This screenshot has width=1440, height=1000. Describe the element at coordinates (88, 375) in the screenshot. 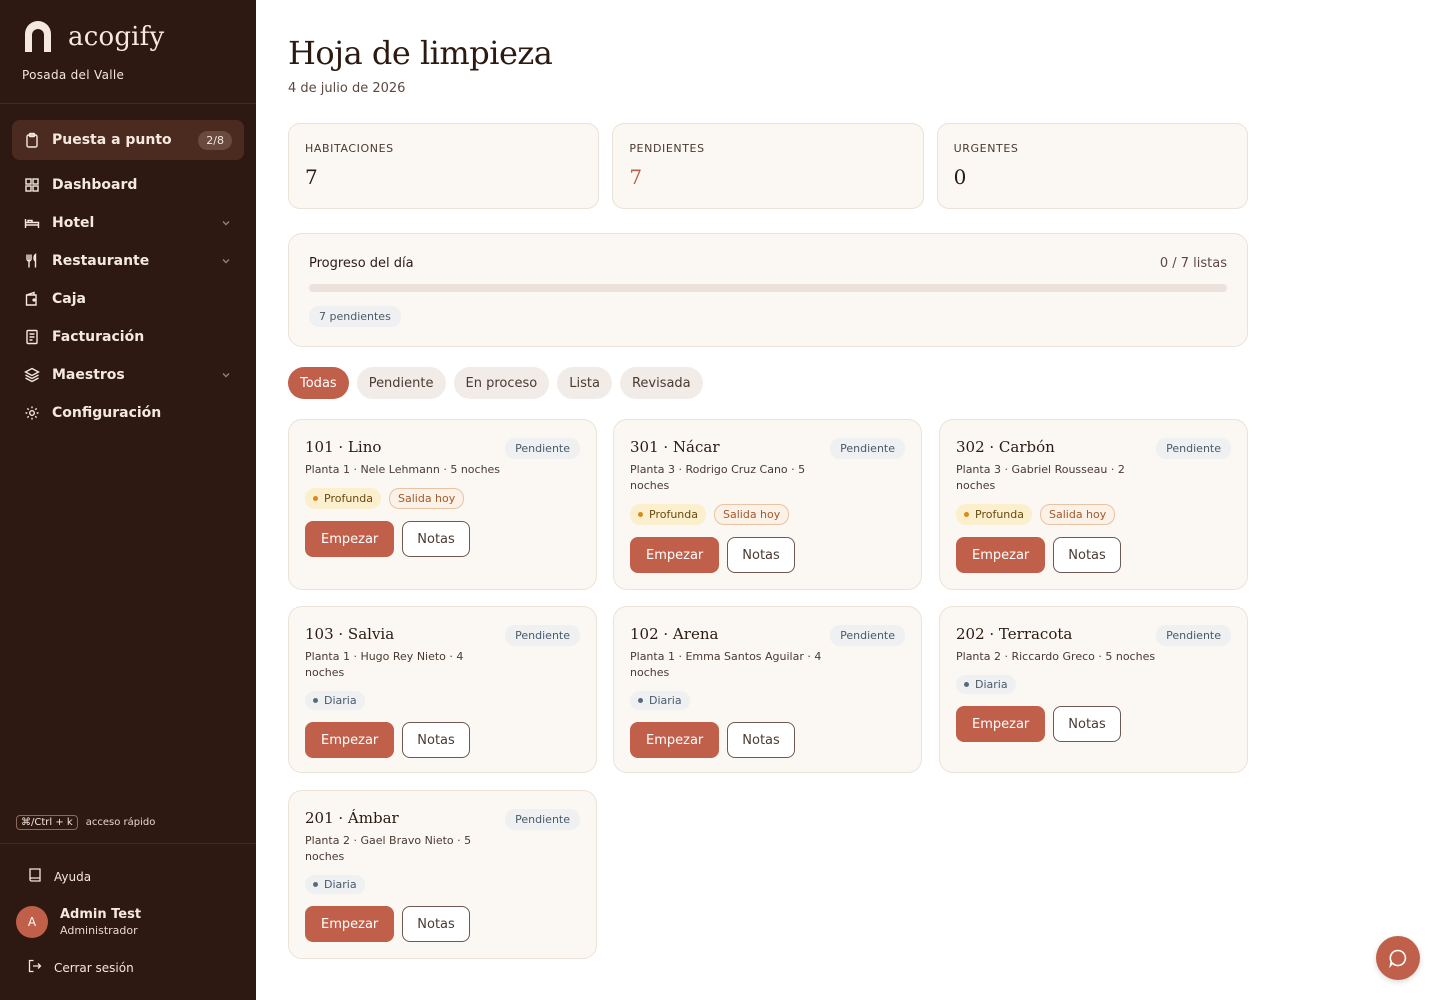

I see `sidebar-item-label: Maestros` at that location.